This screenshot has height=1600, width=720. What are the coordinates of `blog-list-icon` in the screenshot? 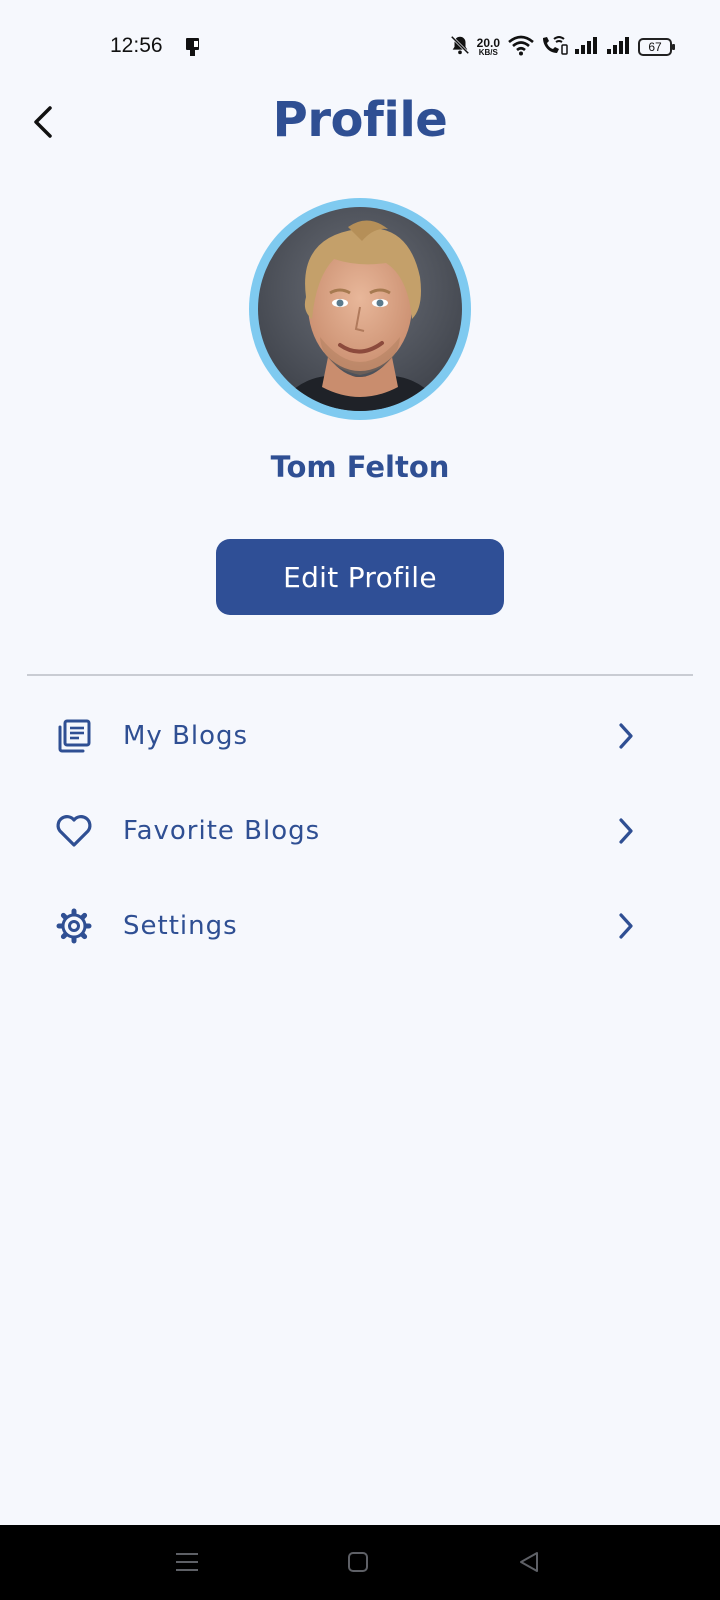 It's located at (74, 736).